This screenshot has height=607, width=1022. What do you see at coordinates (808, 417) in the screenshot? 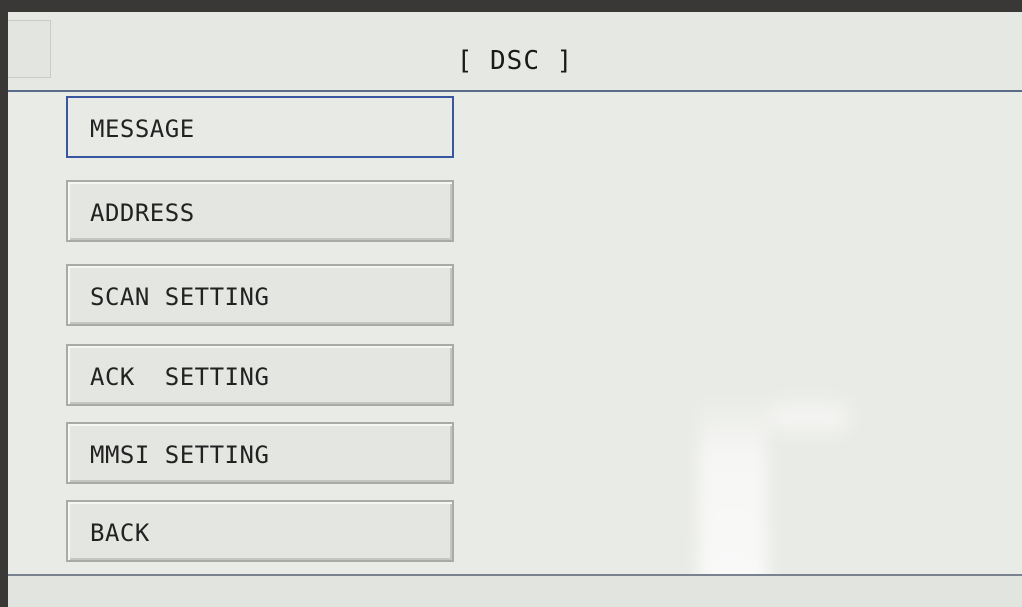
I see `screen-glare-highlight` at bounding box center [808, 417].